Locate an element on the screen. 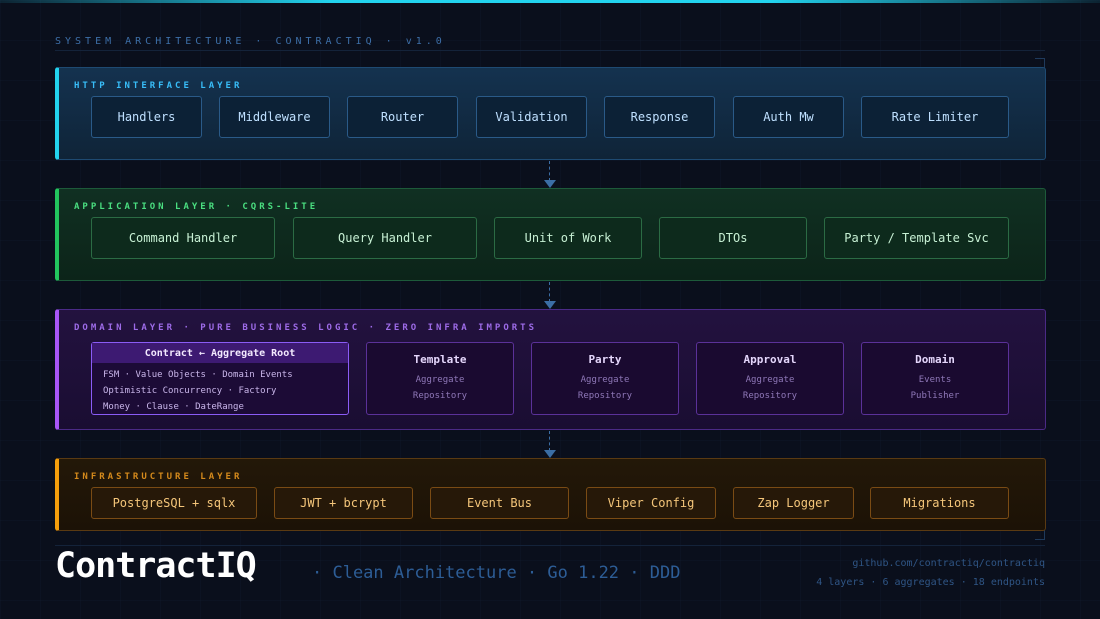 Image resolution: width=1100 pixels, height=619 pixels. component-party-template-svc: Party / Template Svc is located at coordinates (916, 238).